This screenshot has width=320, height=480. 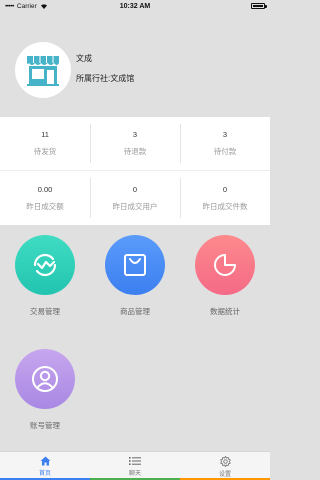 I want to click on battery-indicator, so click(x=259, y=6).